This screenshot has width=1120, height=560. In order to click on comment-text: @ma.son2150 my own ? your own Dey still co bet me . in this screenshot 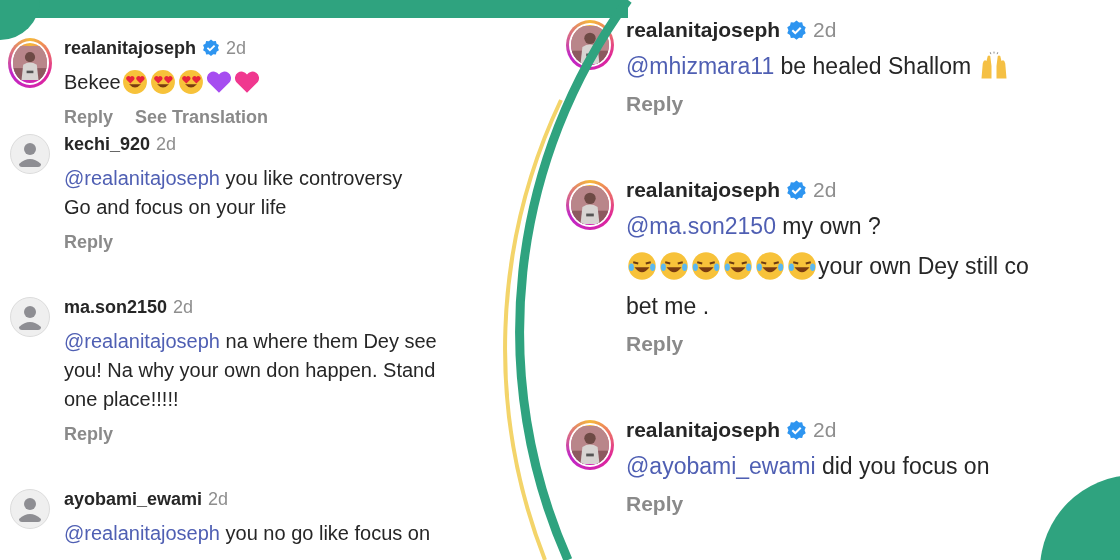, I will do `click(827, 266)`.